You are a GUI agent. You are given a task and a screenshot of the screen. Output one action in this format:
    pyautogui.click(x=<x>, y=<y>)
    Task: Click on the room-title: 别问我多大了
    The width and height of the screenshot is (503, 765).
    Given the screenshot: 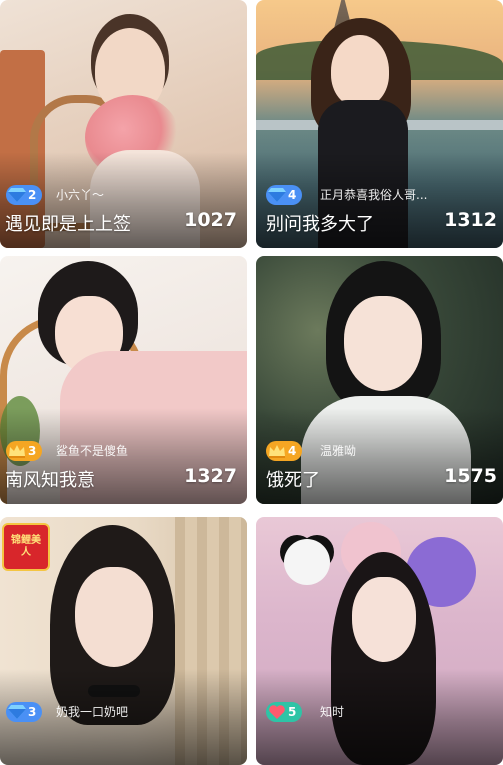 What is the action you would take?
    pyautogui.click(x=320, y=224)
    